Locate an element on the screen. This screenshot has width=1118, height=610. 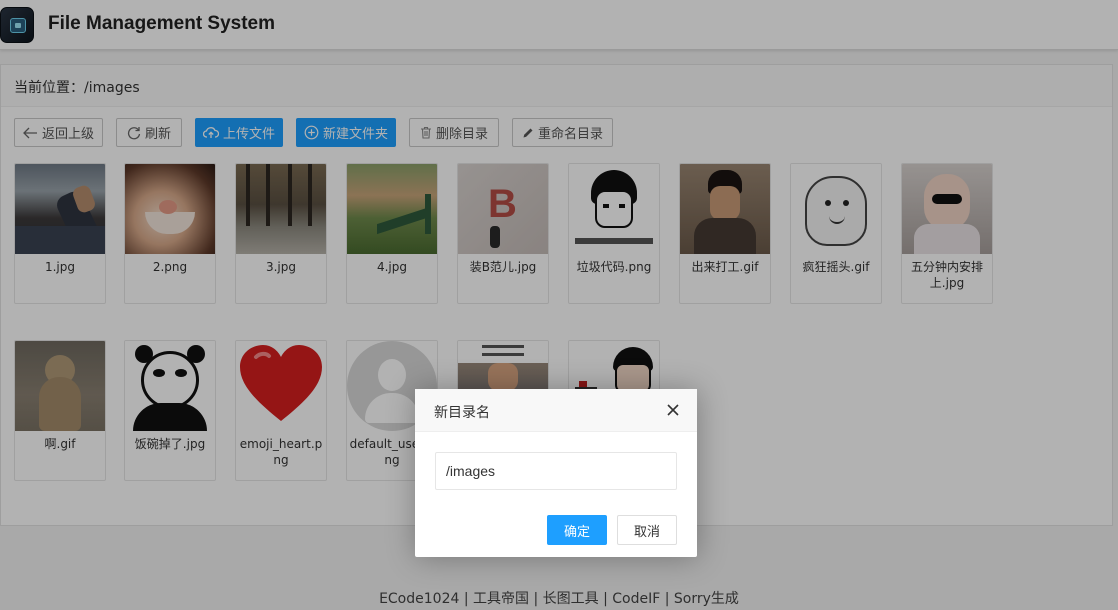
dialog-header: 新目录名 is located at coordinates (556, 410).